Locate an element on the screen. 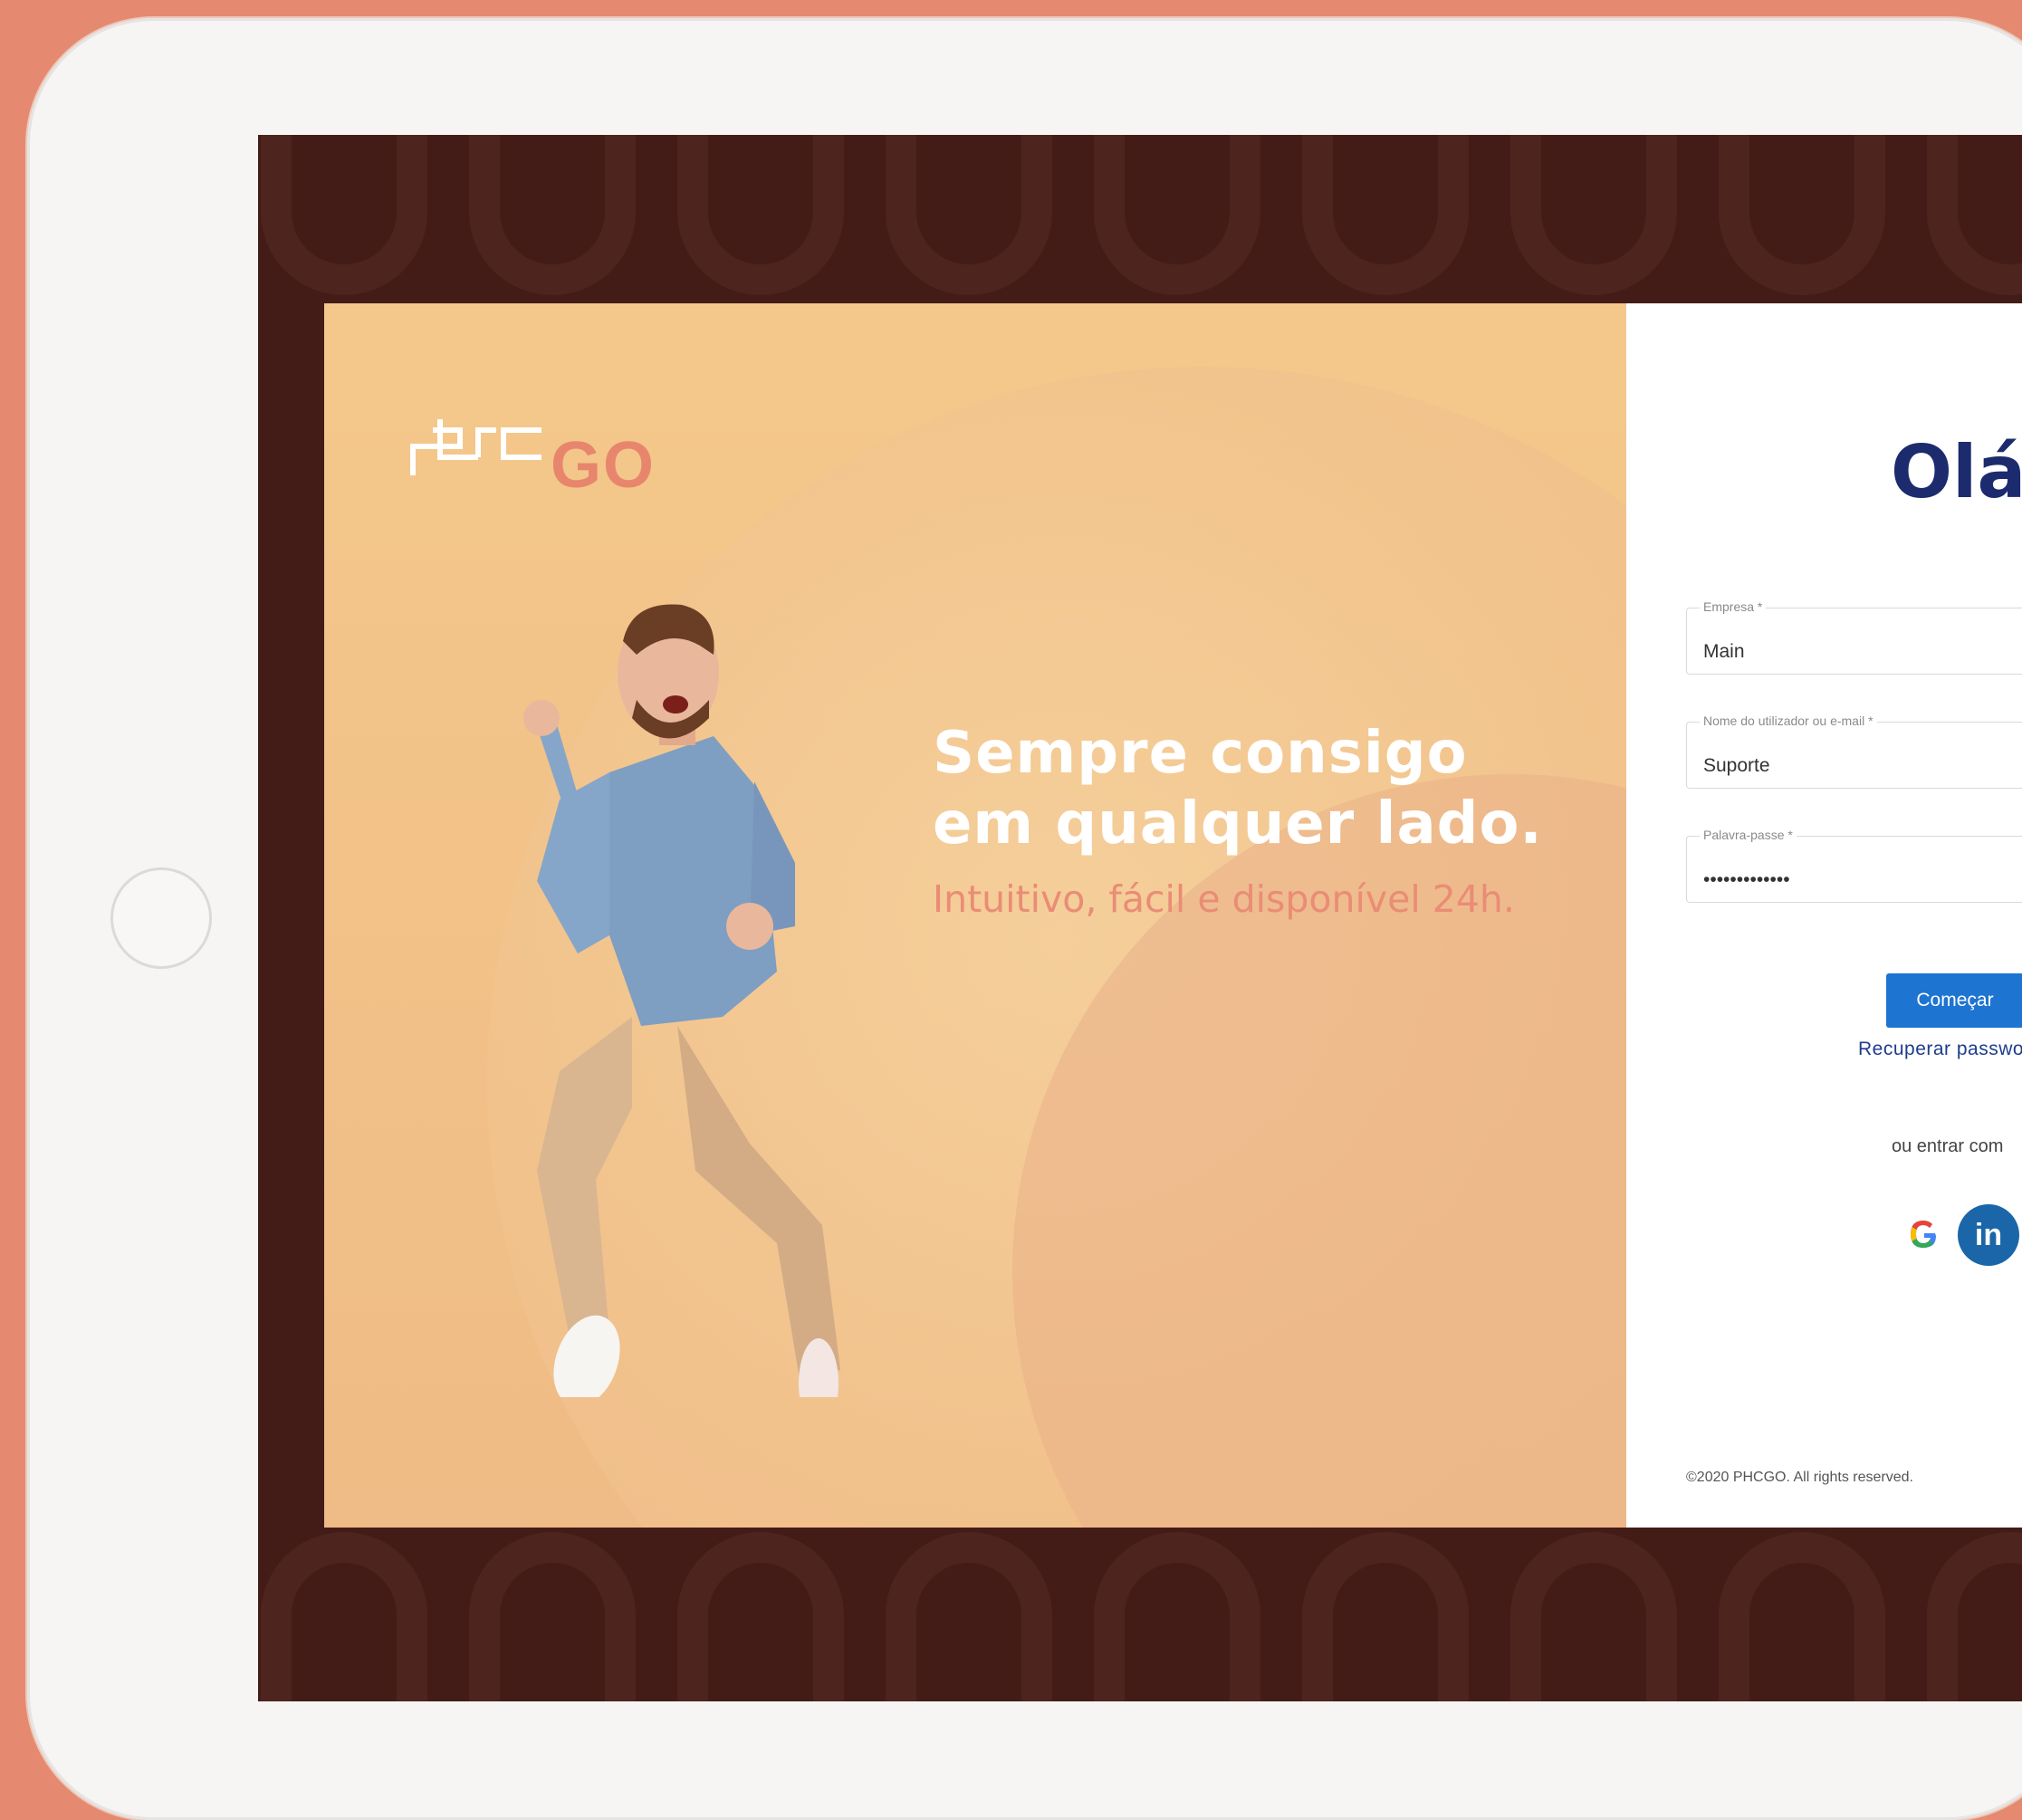 Image resolution: width=2022 pixels, height=1820 pixels. hero-headline-line2: em qualquer lado. is located at coordinates (1238, 824).